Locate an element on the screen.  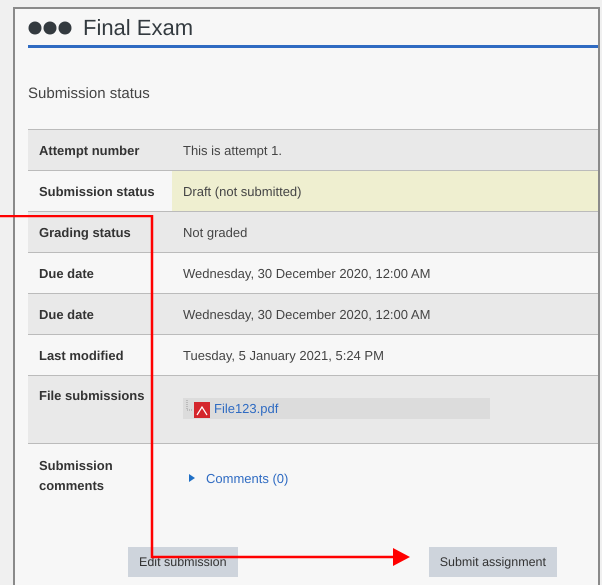
row-label: File submissions is located at coordinates (92, 396).